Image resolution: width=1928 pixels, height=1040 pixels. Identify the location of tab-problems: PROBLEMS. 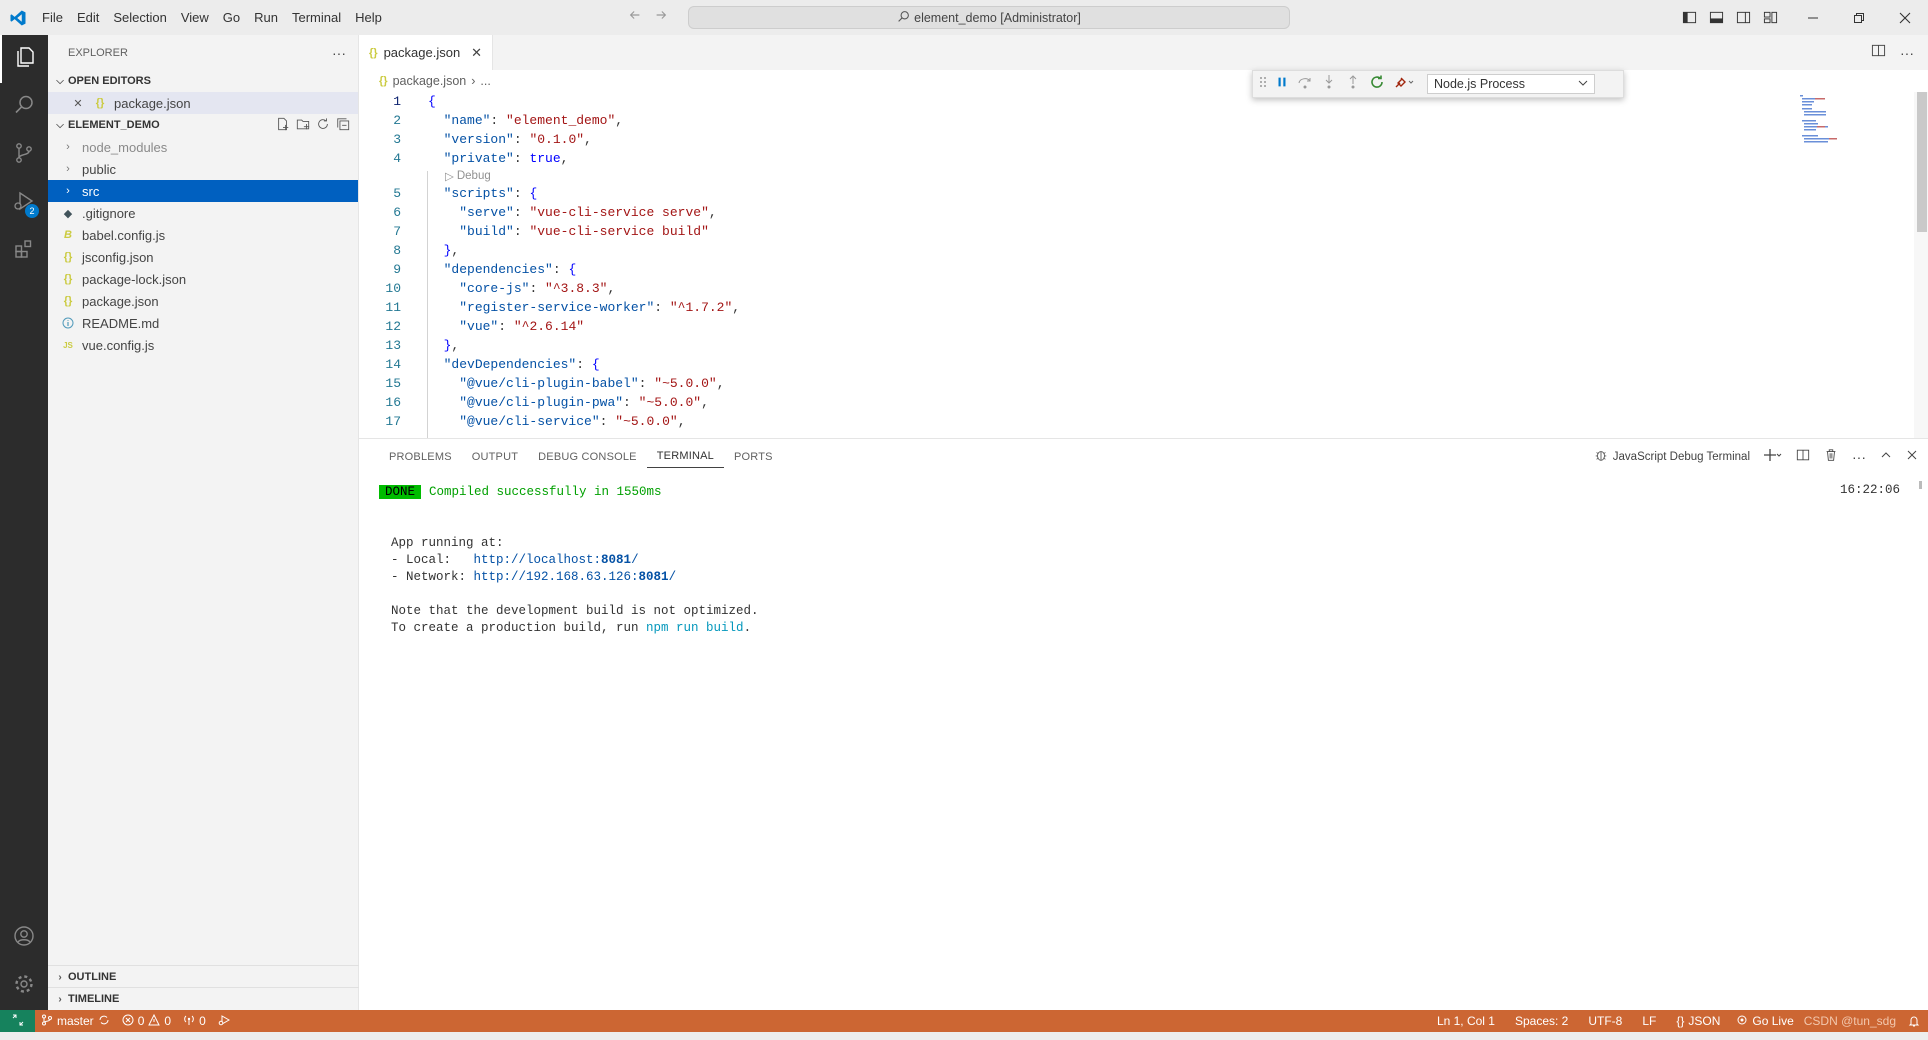
(420, 456).